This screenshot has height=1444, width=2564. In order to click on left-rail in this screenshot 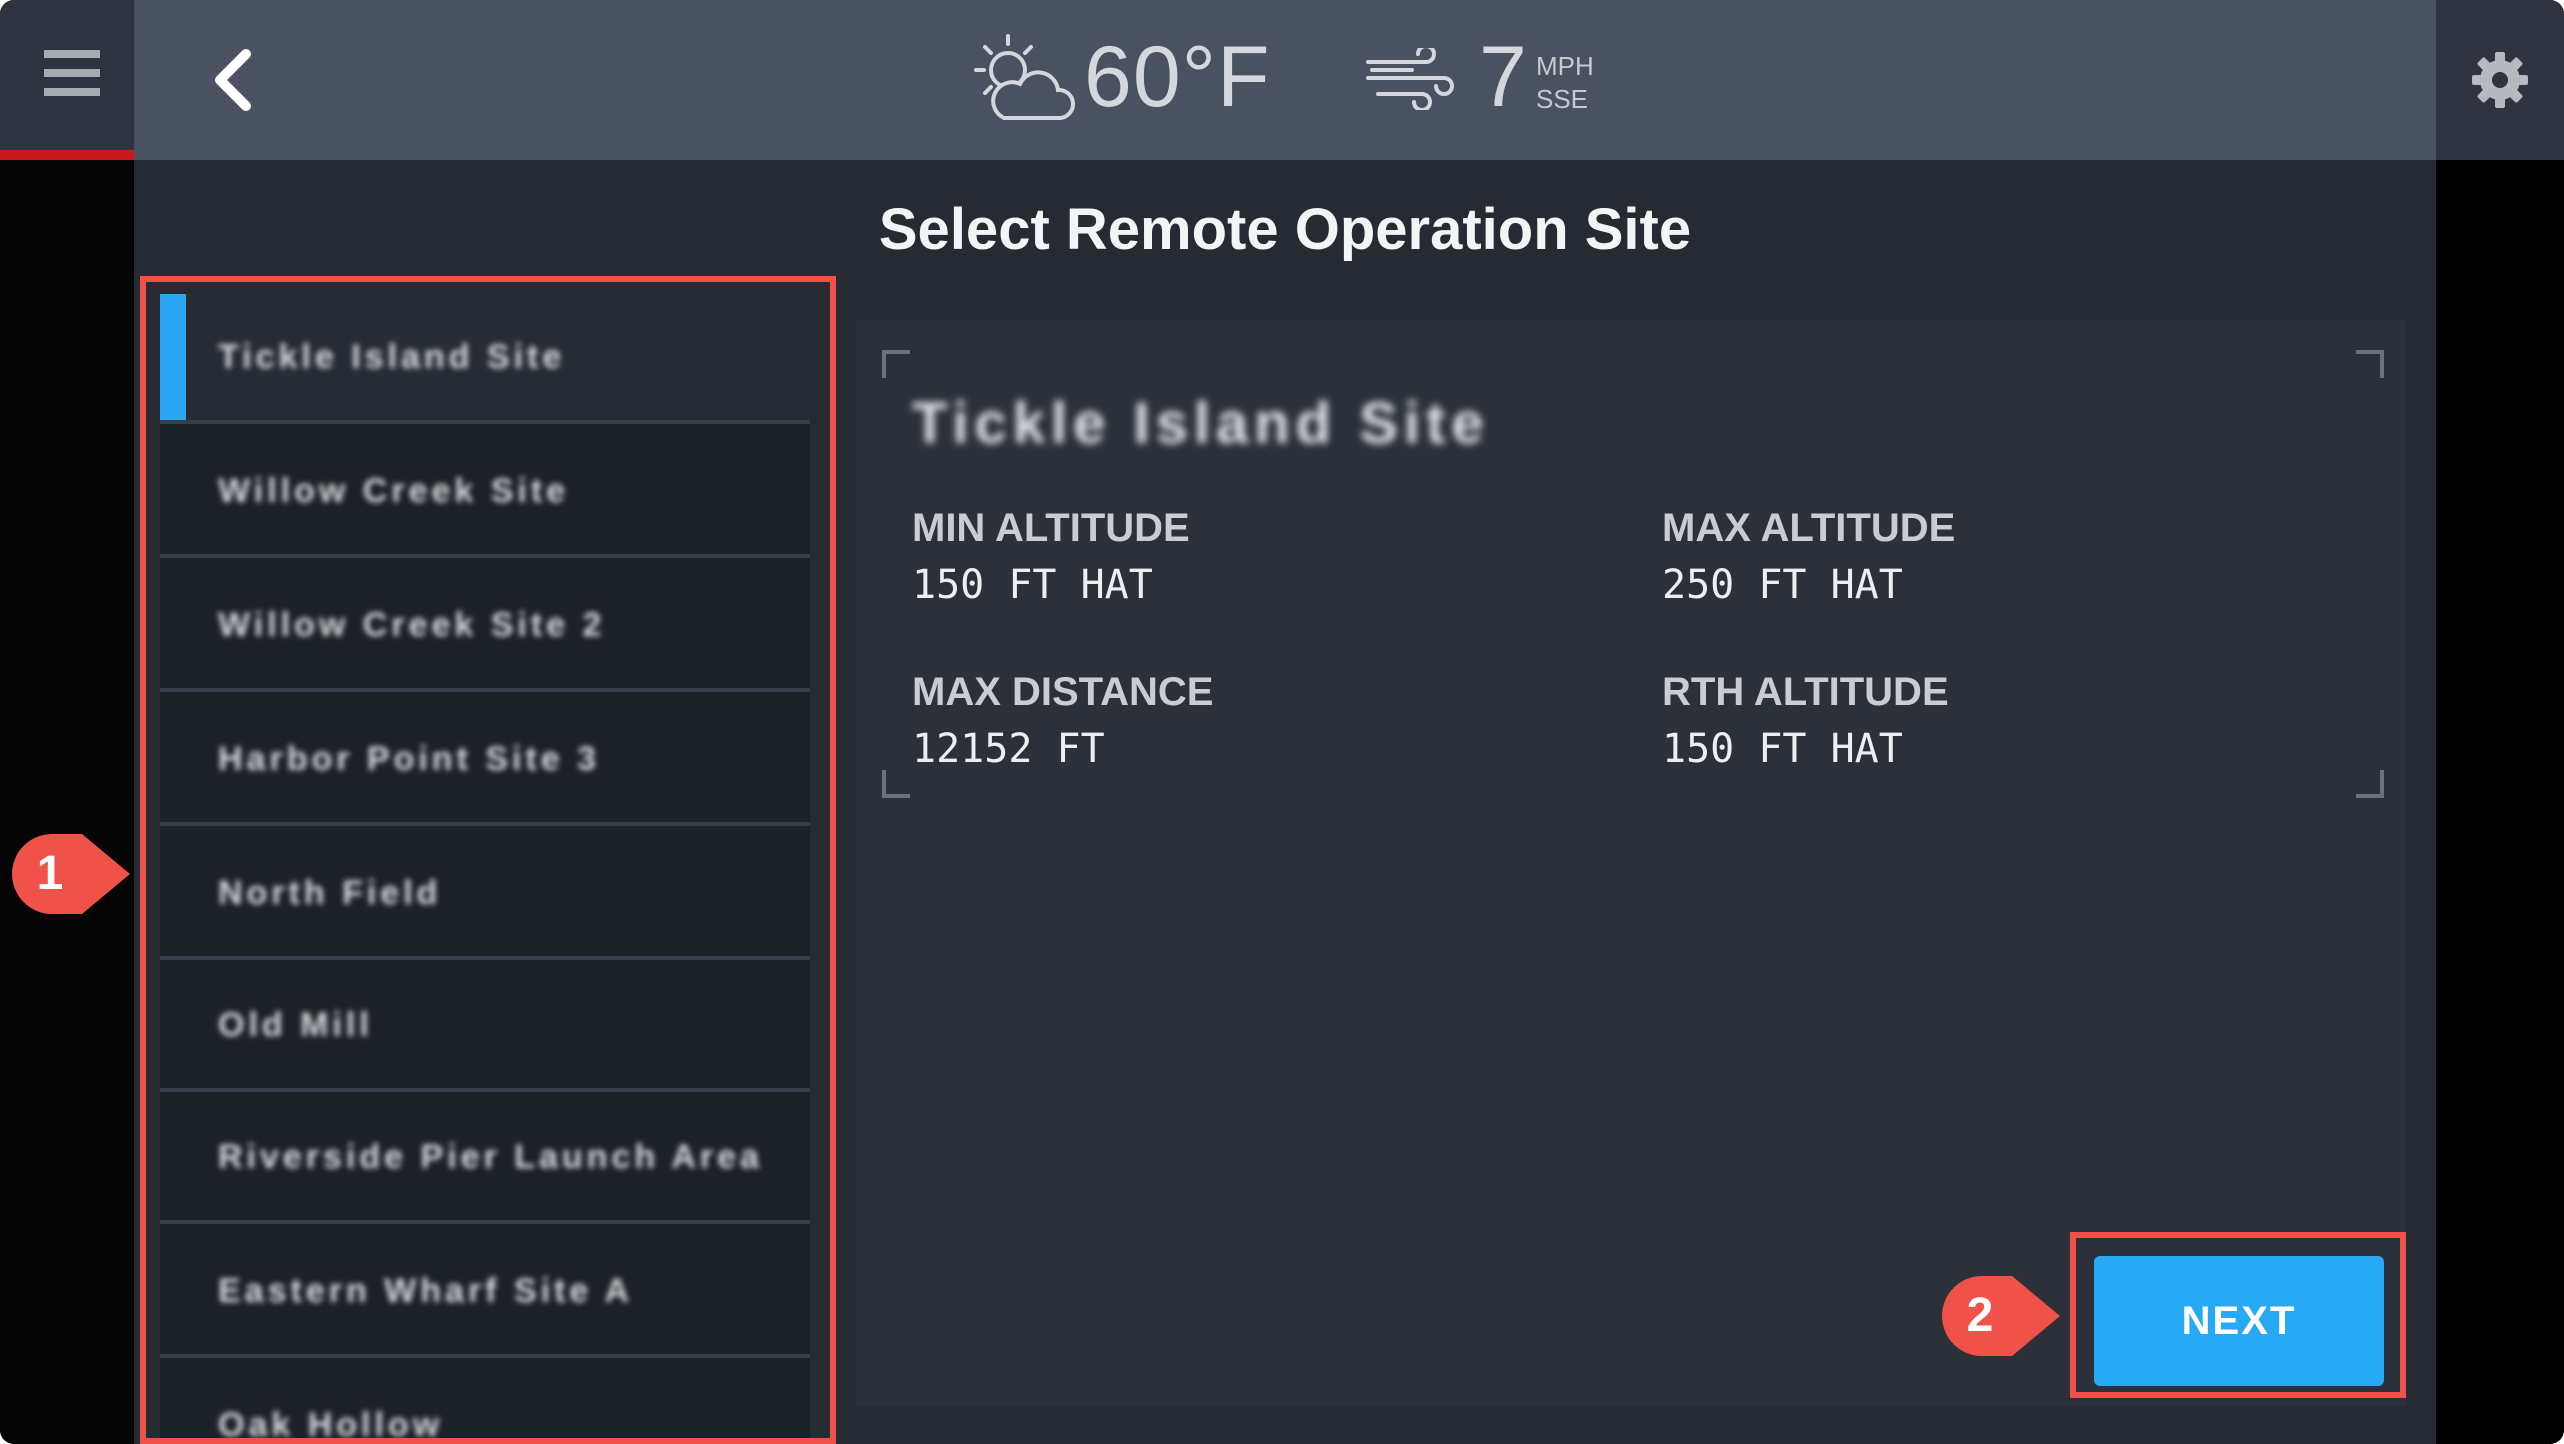, I will do `click(67, 722)`.